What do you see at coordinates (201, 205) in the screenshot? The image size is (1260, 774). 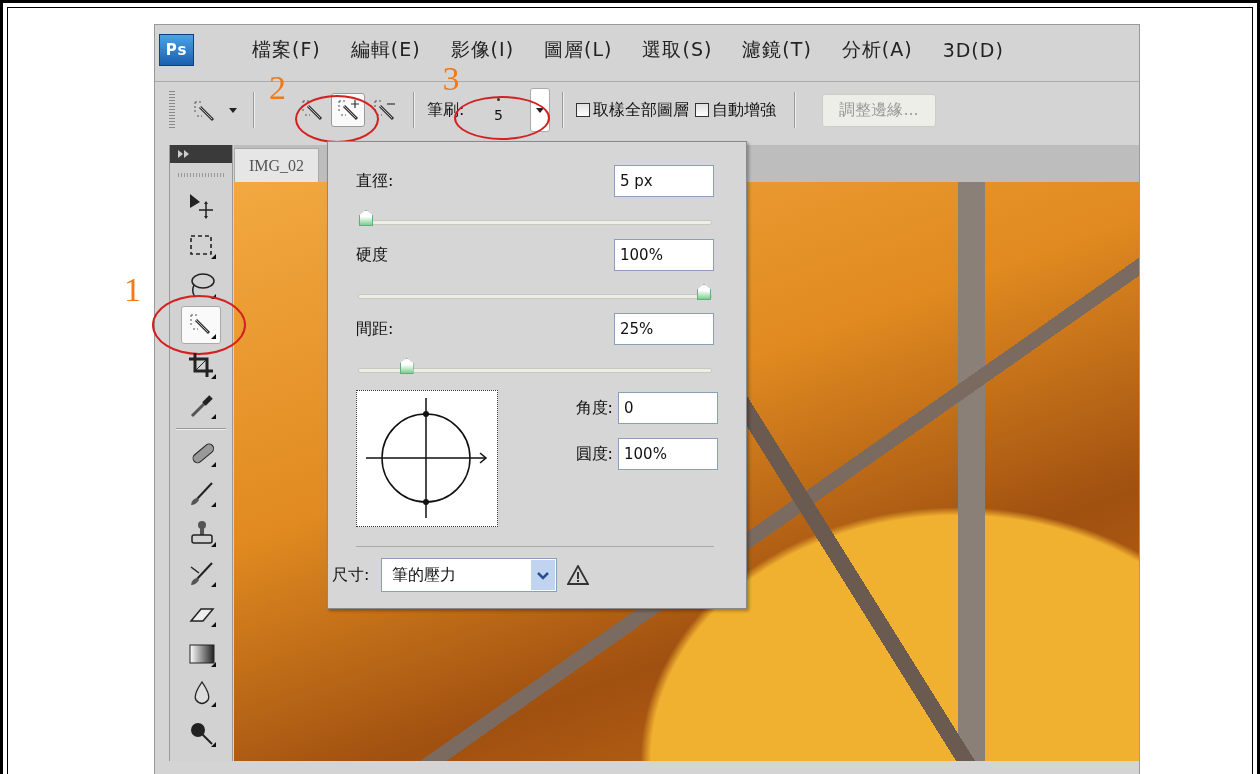 I see `move-icon` at bounding box center [201, 205].